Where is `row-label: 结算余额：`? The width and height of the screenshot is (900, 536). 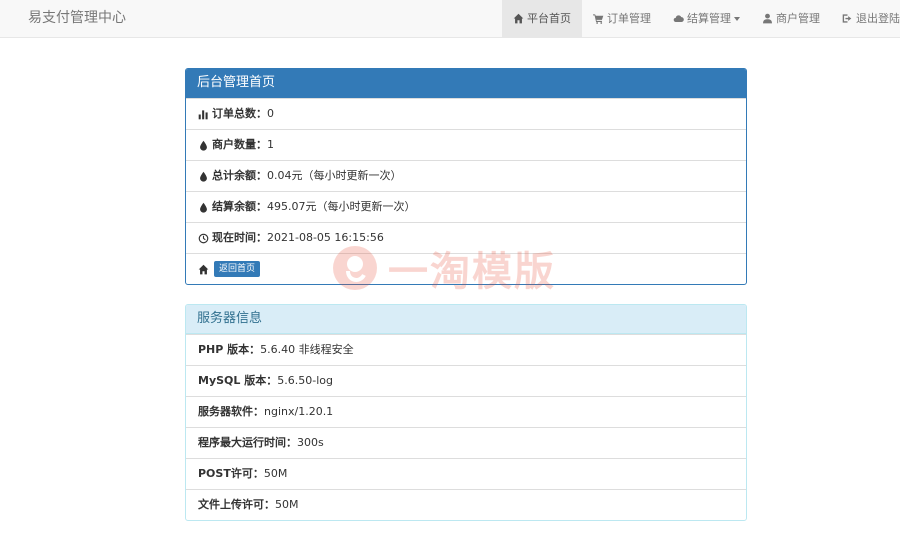 row-label: 结算余额： is located at coordinates (239, 206).